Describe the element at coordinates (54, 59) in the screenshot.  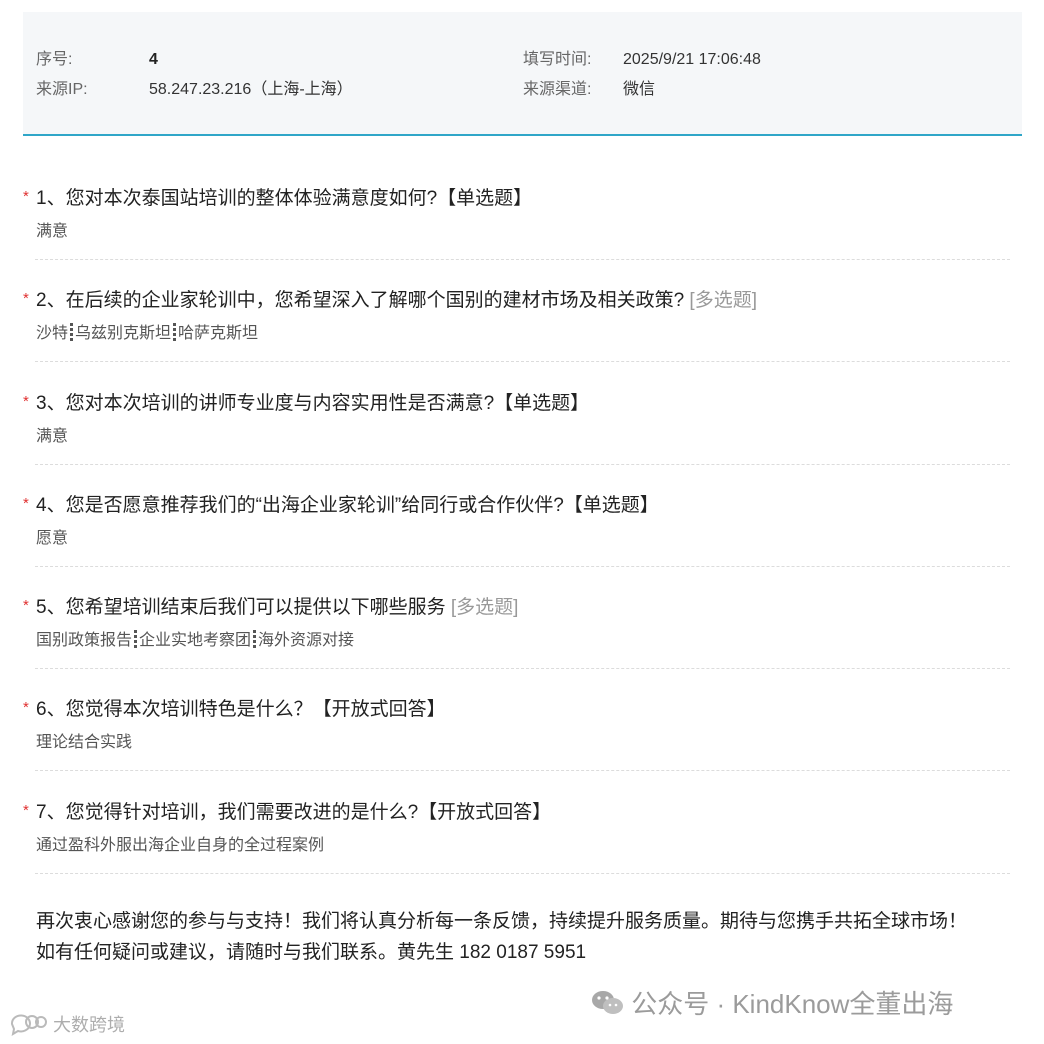
I see `serial-label: 序号:` at that location.